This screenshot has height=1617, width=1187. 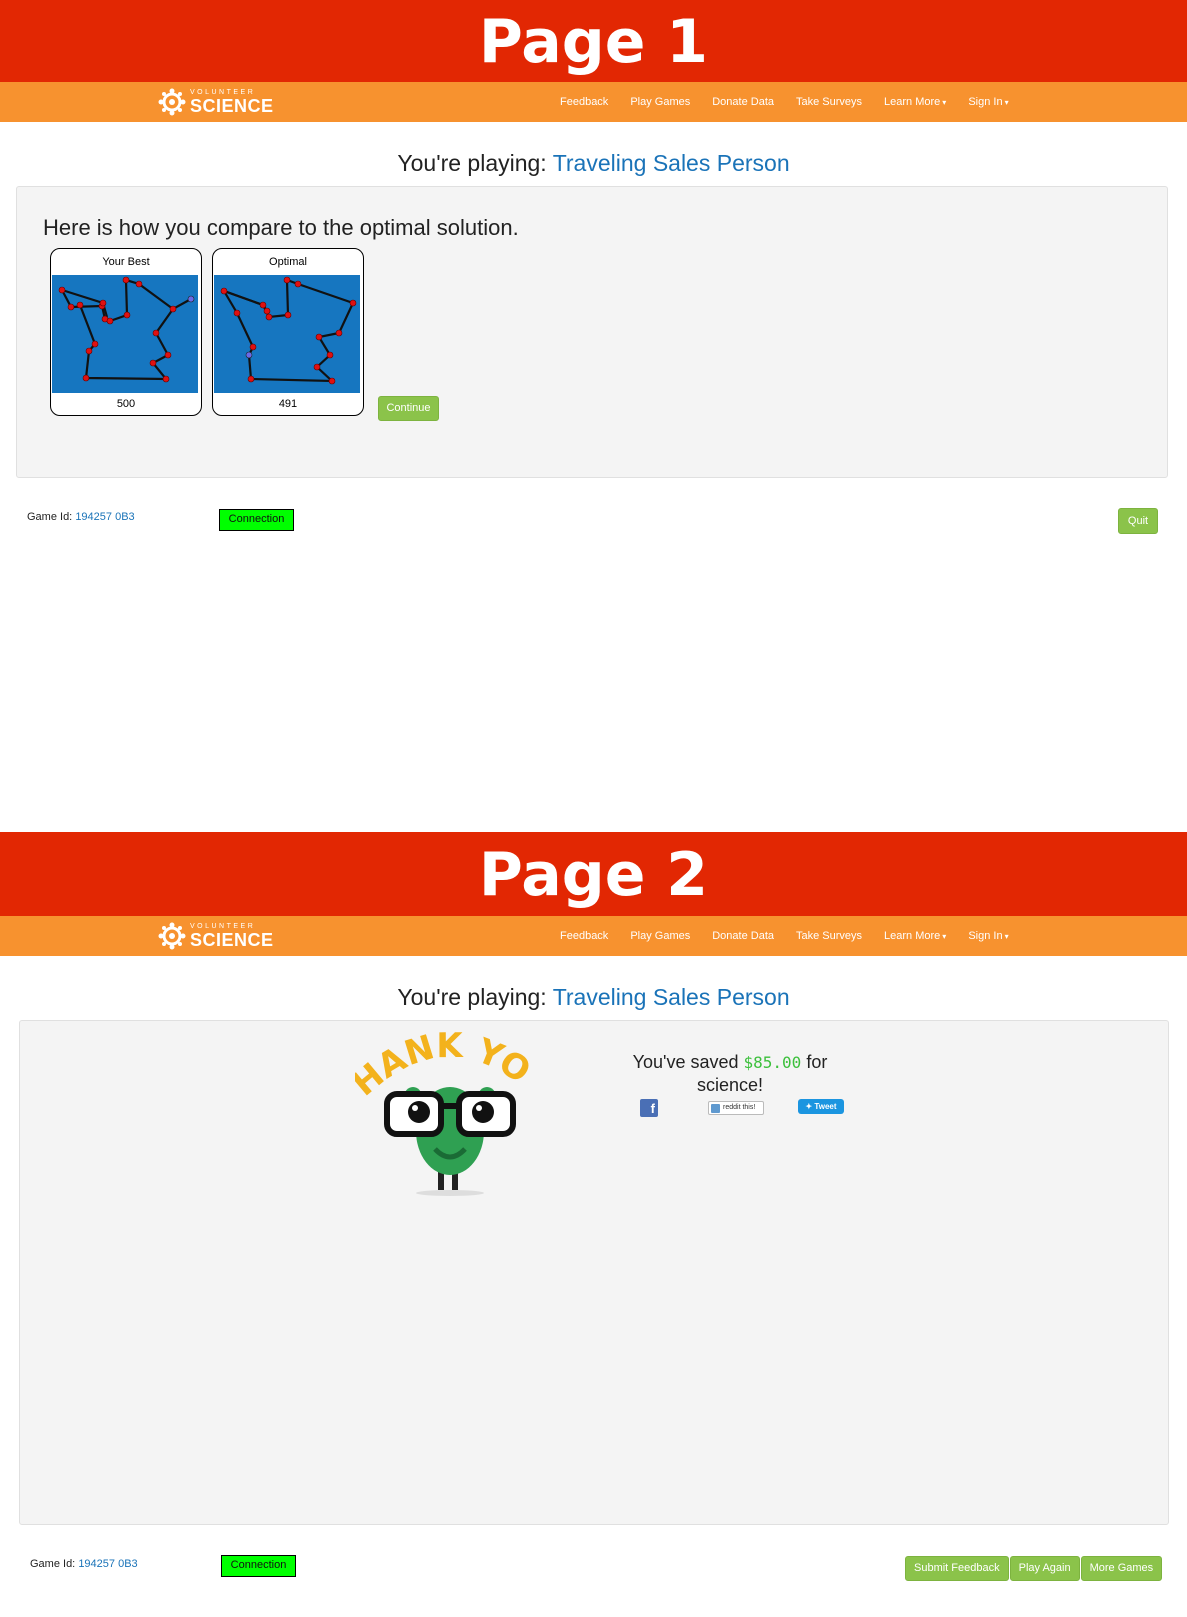 What do you see at coordinates (408, 408) in the screenshot?
I see `continue-button: Continue` at bounding box center [408, 408].